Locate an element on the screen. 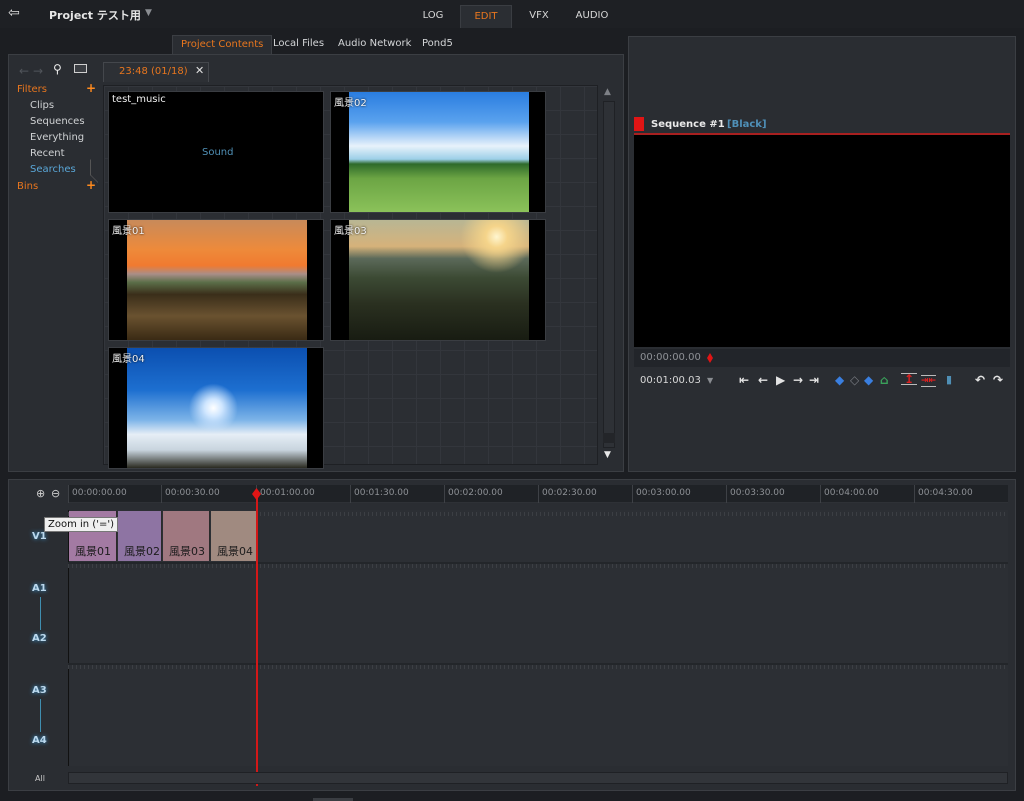  ruler-tick-label: 00:01:00.00 is located at coordinates (285, 494).